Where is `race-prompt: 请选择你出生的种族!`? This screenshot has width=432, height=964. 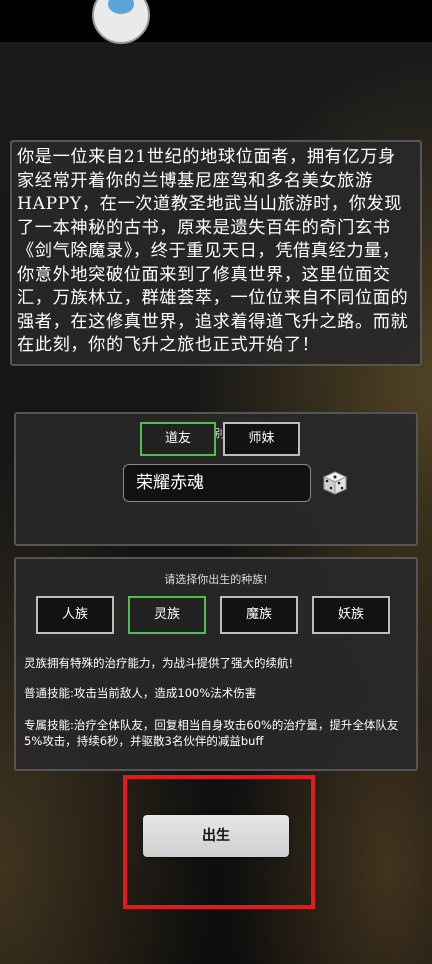 race-prompt: 请选择你出生的种族! is located at coordinates (216, 579).